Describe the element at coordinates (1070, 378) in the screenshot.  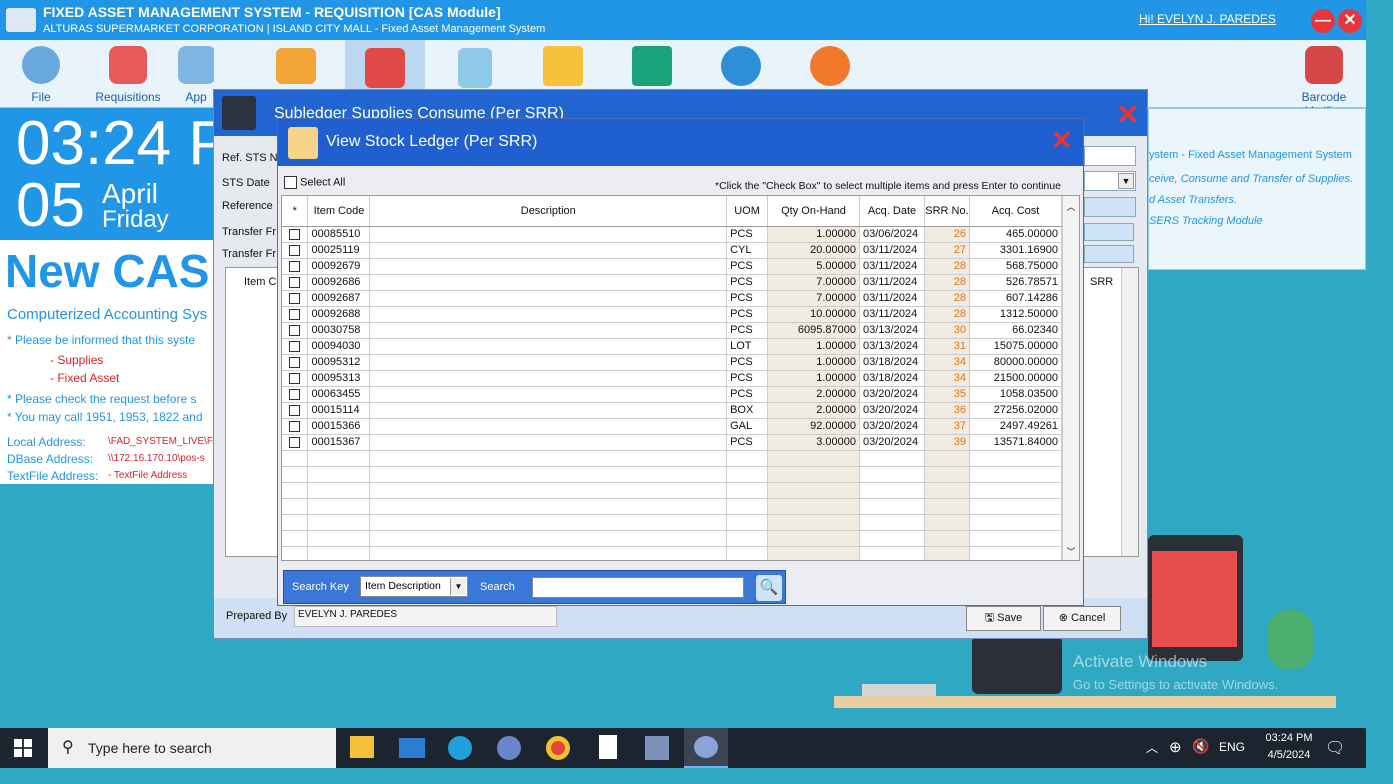
I see `grid-scrollbar: ︿ ﹀` at that location.